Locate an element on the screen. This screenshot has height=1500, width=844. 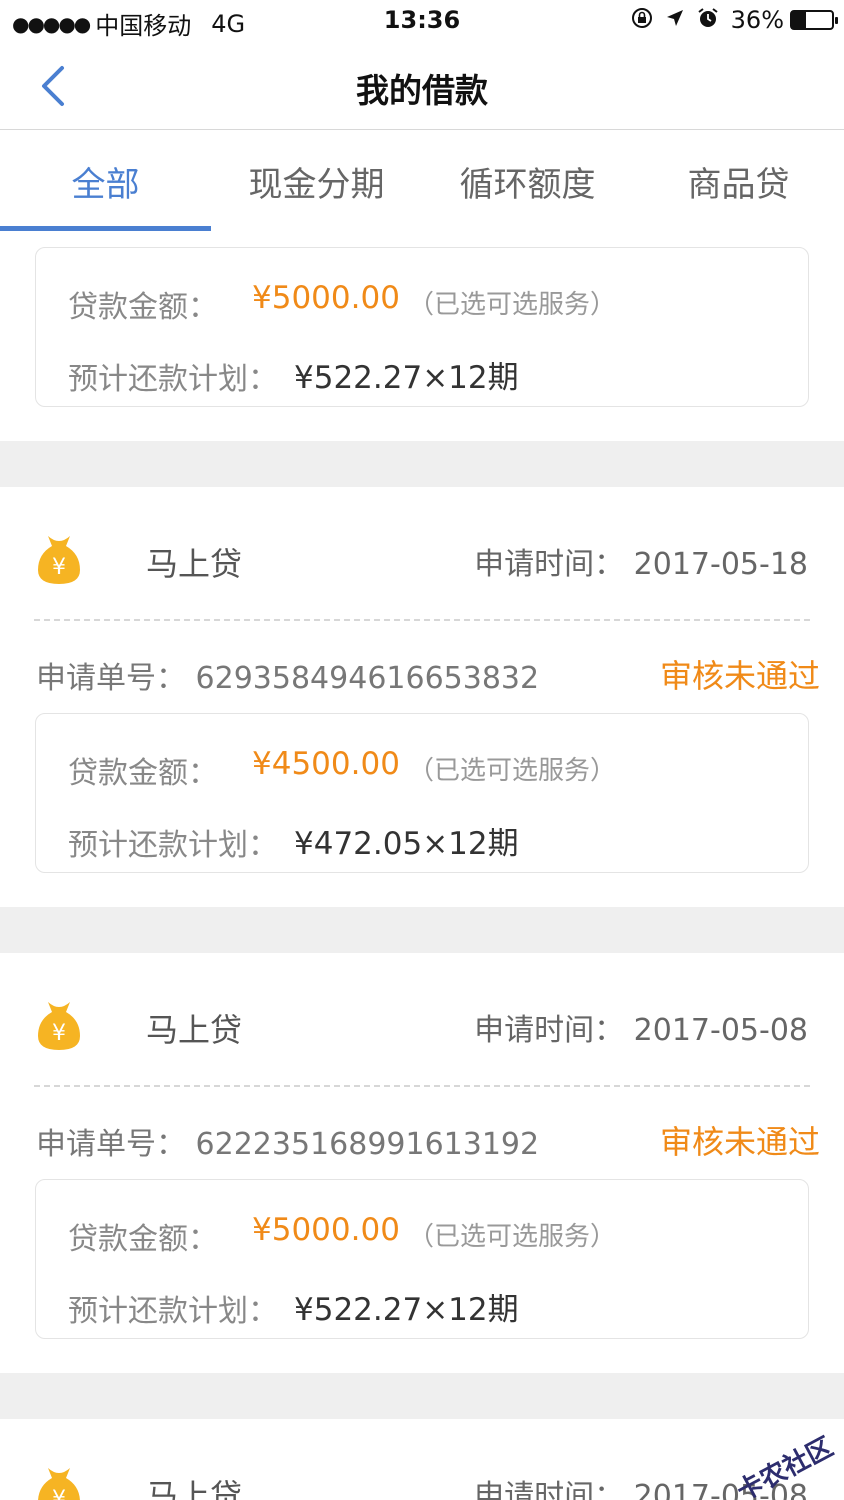
order-number: 申请单号： 622235168991613192 is located at coordinates (288, 1144).